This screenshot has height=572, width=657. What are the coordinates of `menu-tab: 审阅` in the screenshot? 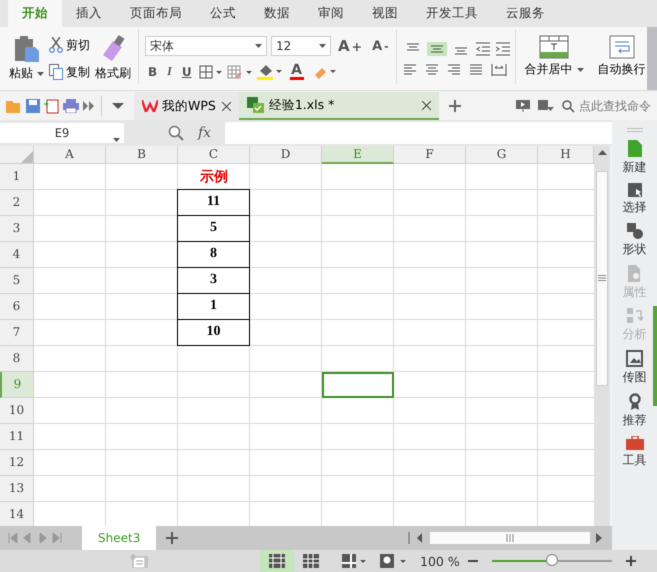 It's located at (331, 13).